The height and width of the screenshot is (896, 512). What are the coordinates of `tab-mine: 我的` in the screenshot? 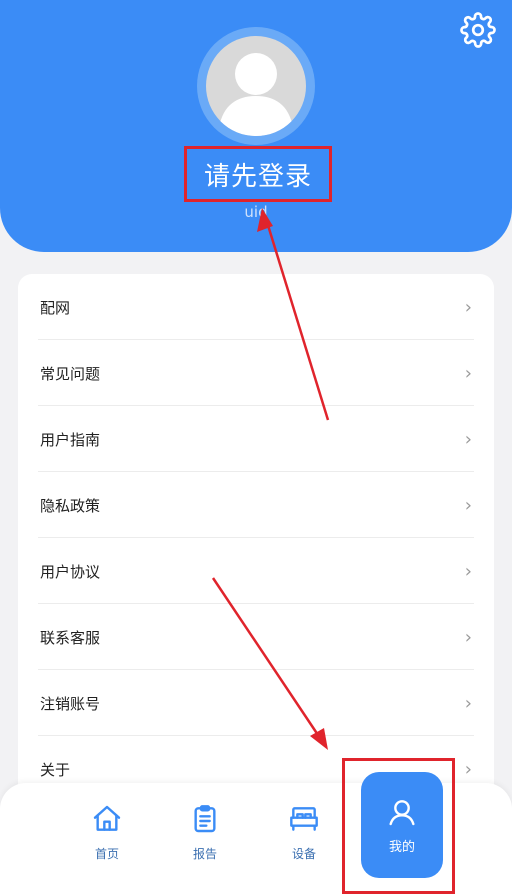 It's located at (402, 825).